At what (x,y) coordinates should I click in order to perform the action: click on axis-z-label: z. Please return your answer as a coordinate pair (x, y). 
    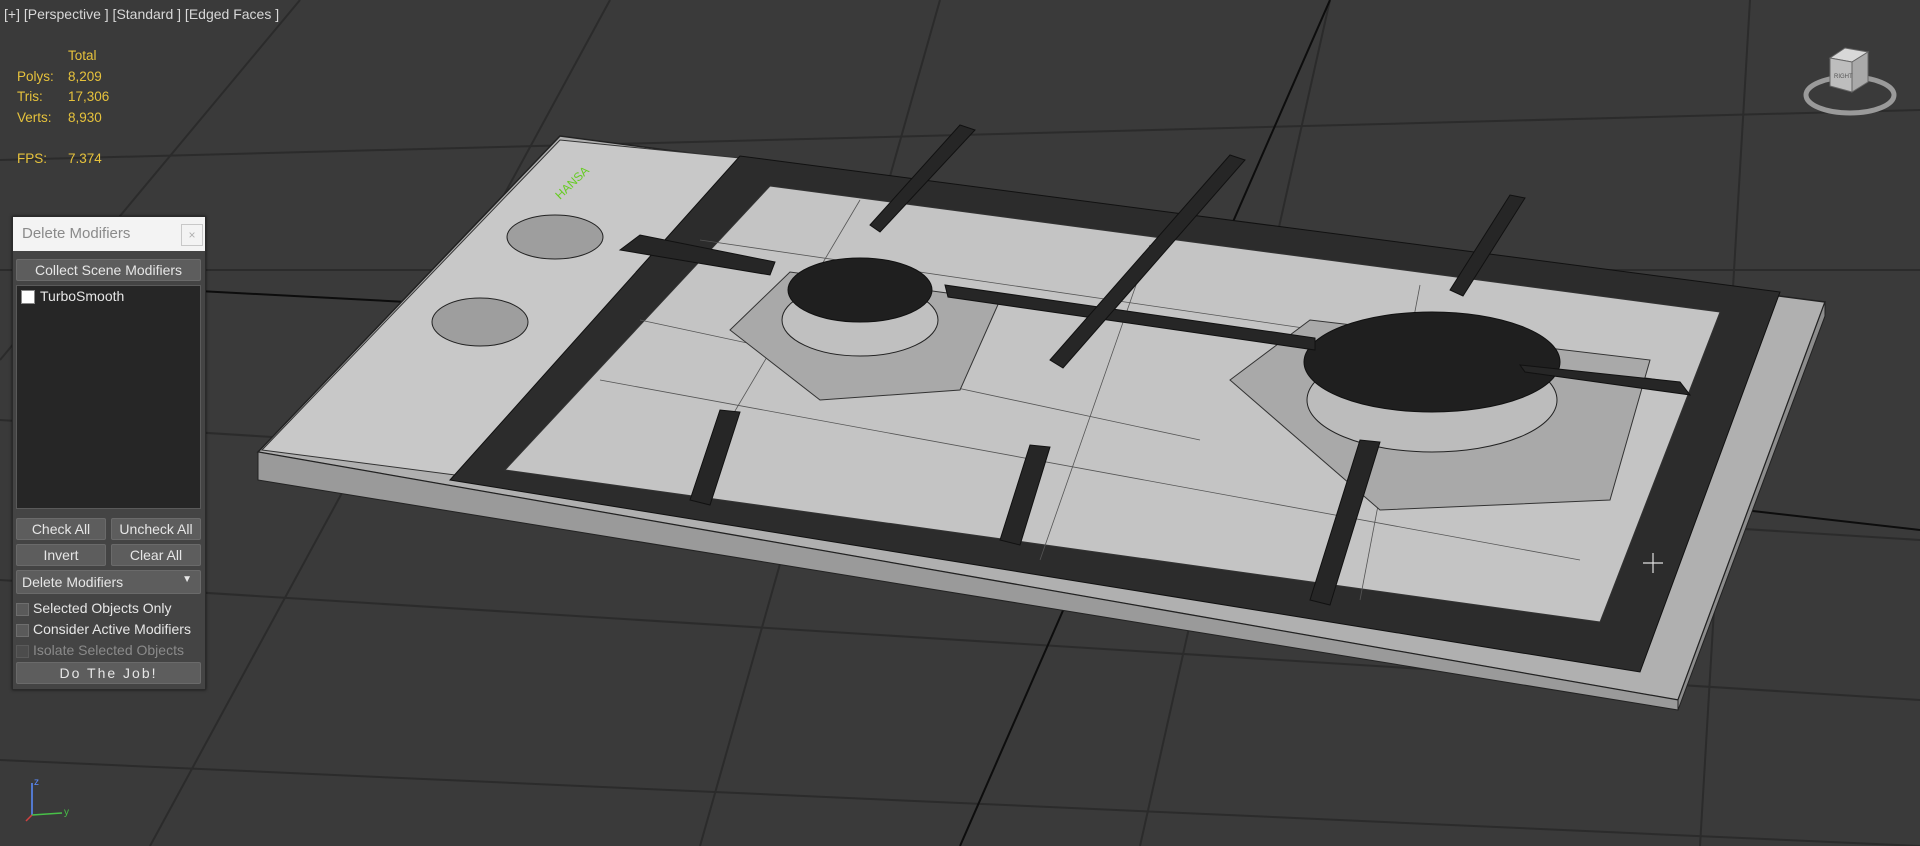
    Looking at the image, I should click on (36, 782).